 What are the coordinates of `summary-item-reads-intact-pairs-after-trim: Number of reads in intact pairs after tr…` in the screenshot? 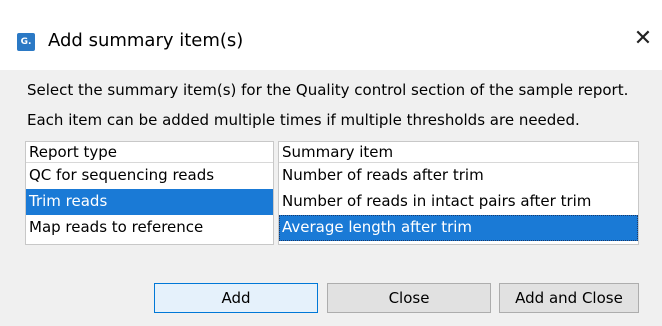 It's located at (458, 202).